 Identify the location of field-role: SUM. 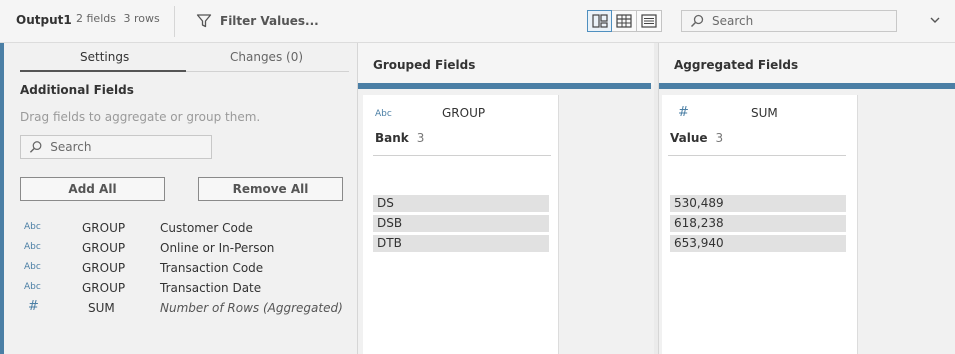
(101, 308).